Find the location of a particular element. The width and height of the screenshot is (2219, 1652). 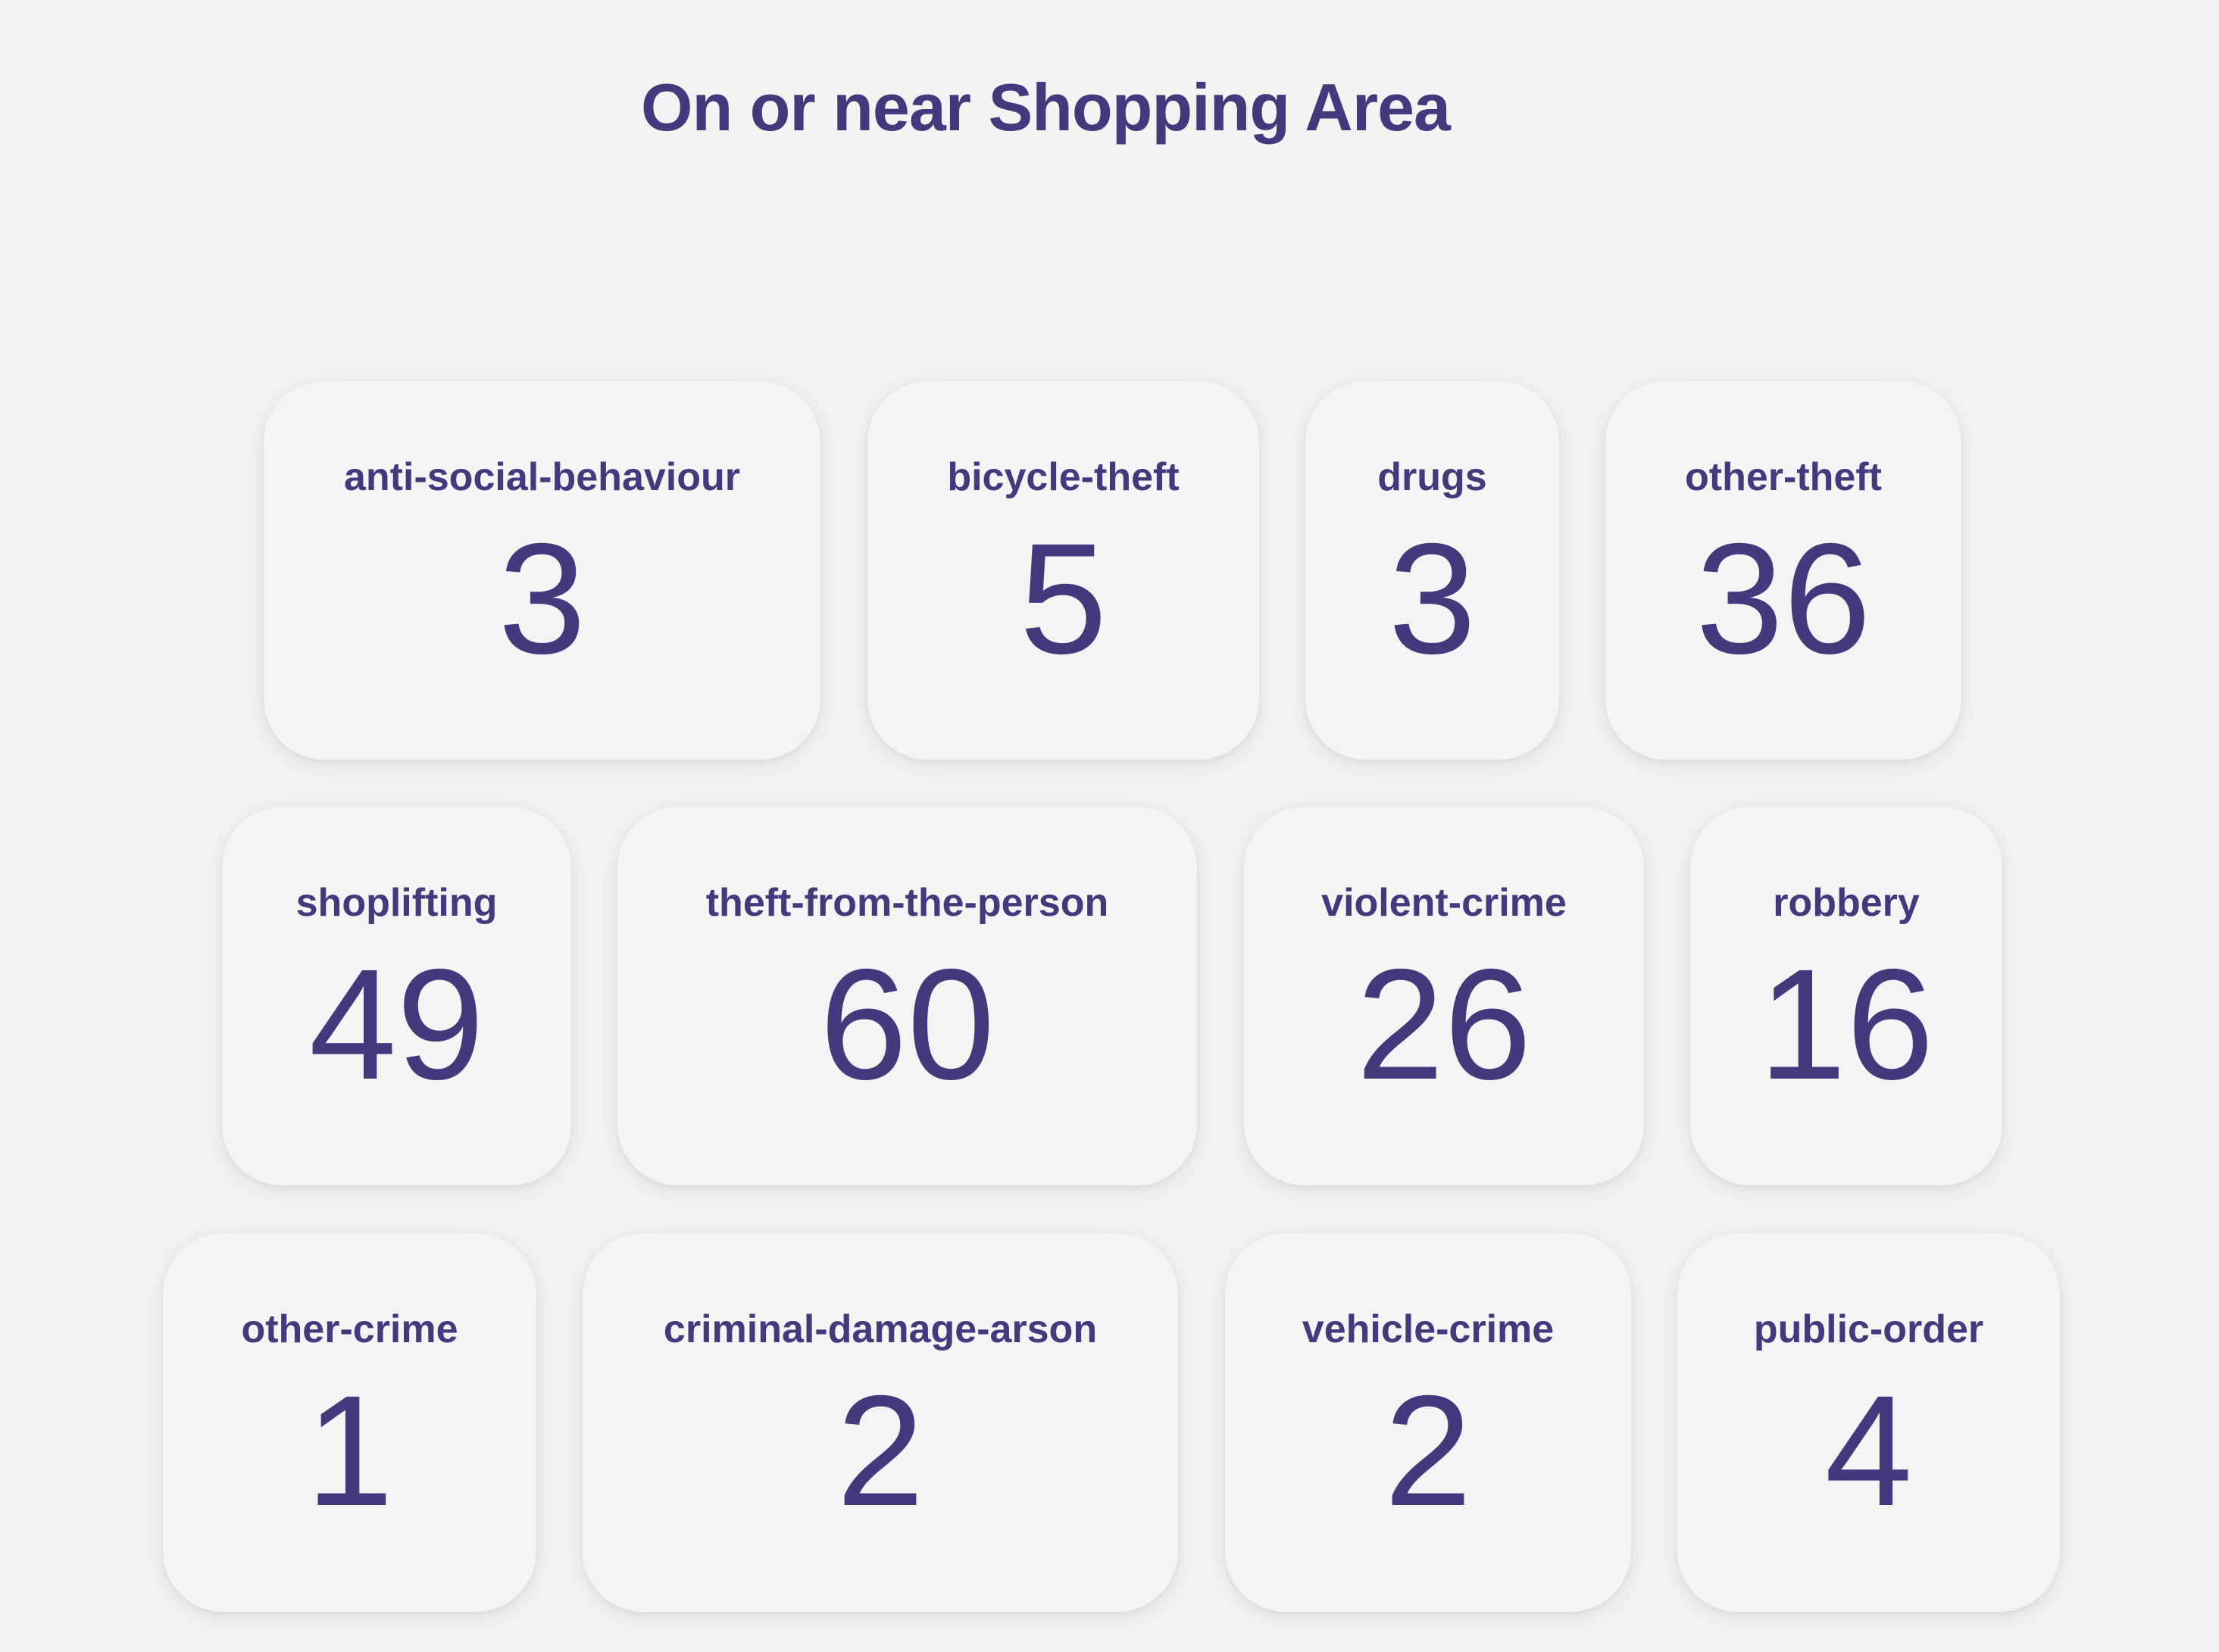

card-robbery: robbery 16 is located at coordinates (1846, 996).